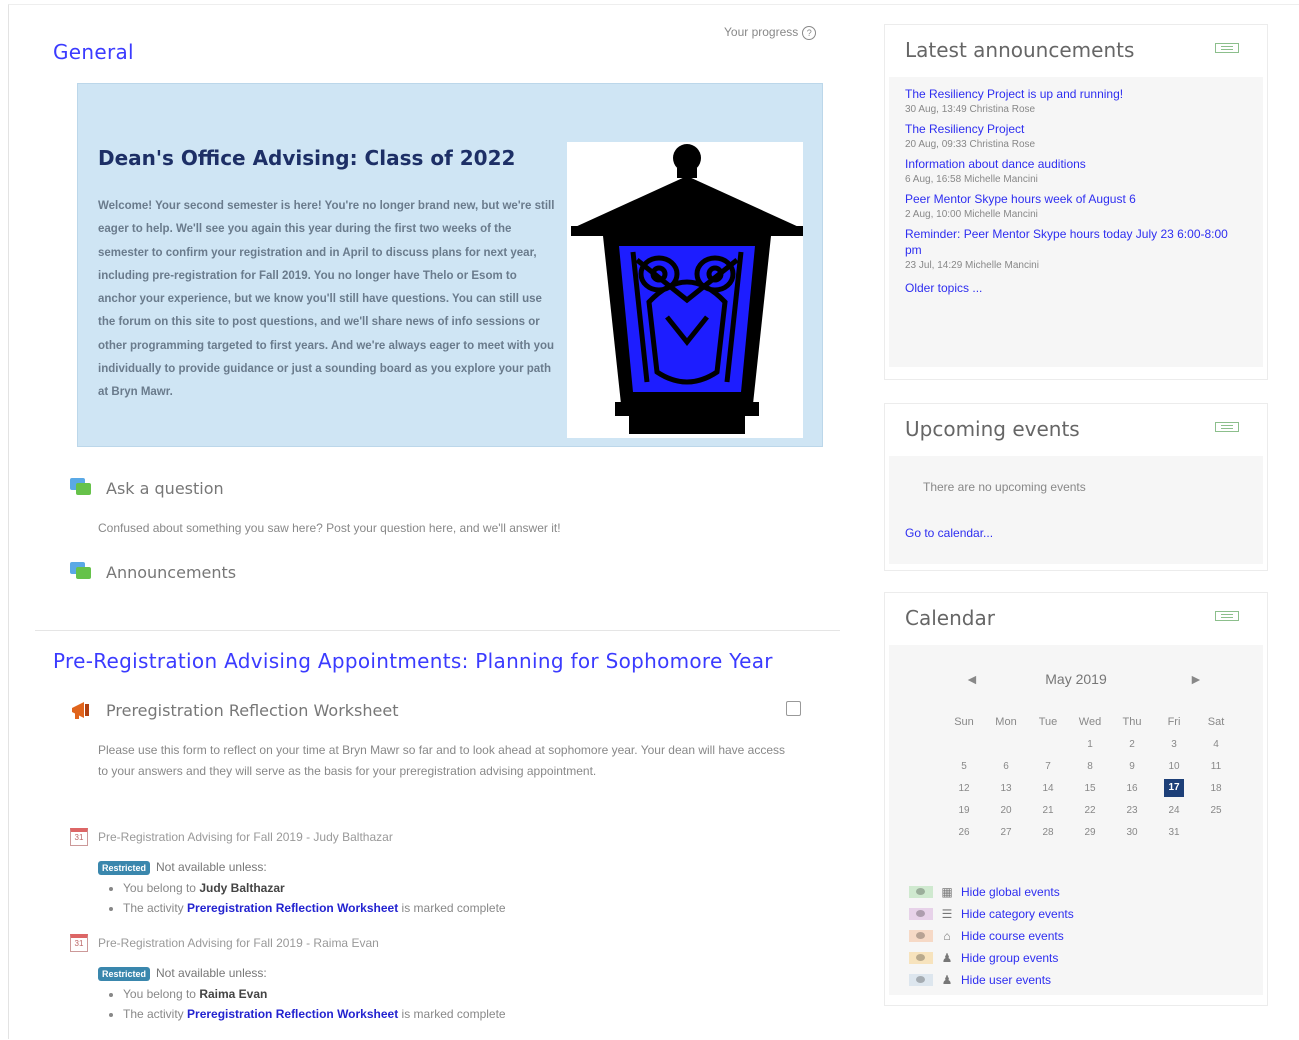  What do you see at coordinates (809, 33) in the screenshot?
I see `question-circle-icon: ?` at bounding box center [809, 33].